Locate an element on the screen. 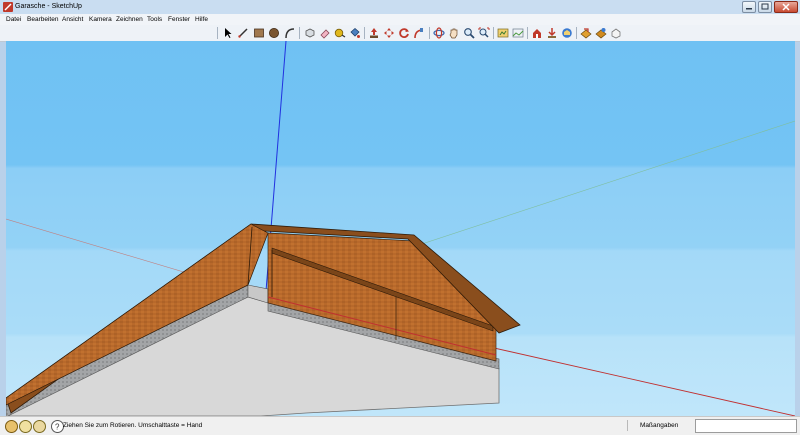  rotate-icon is located at coordinates (404, 33).